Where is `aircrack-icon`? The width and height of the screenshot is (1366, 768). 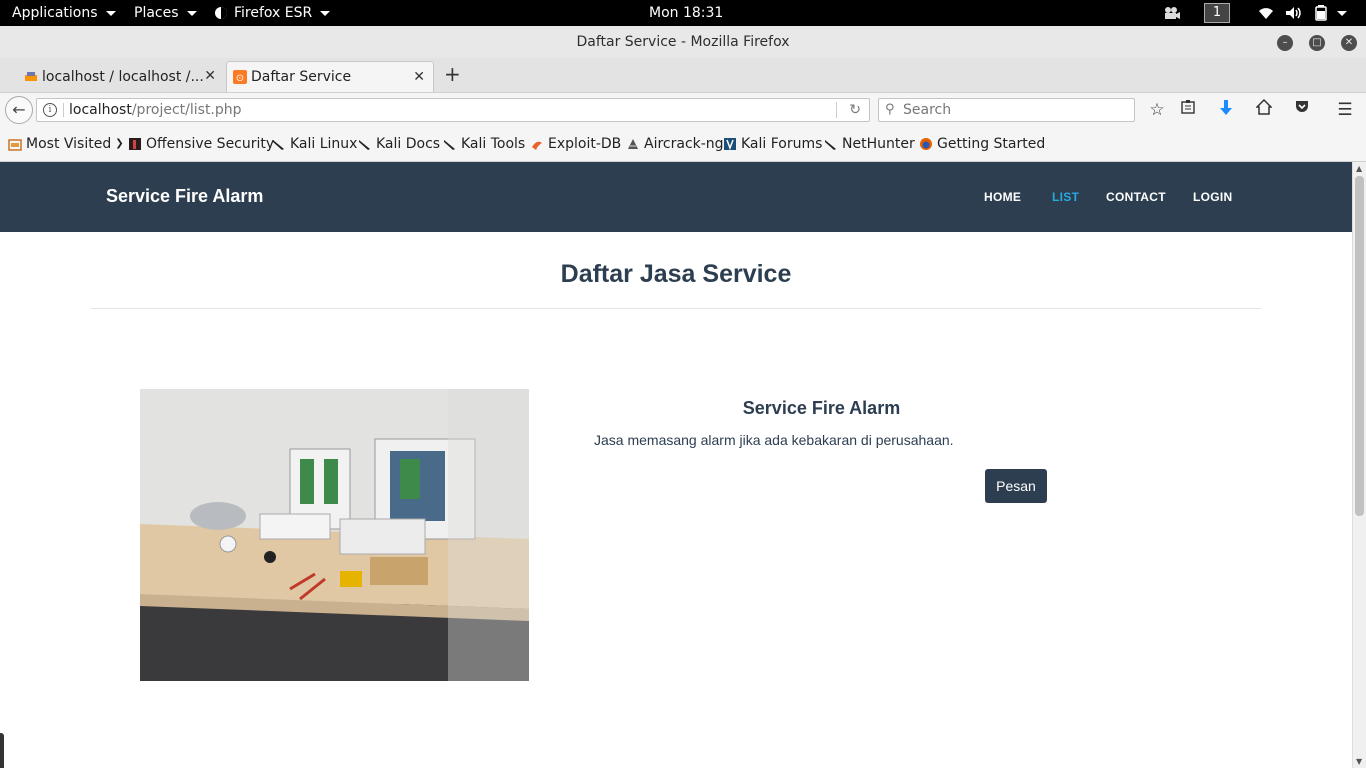 aircrack-icon is located at coordinates (633, 144).